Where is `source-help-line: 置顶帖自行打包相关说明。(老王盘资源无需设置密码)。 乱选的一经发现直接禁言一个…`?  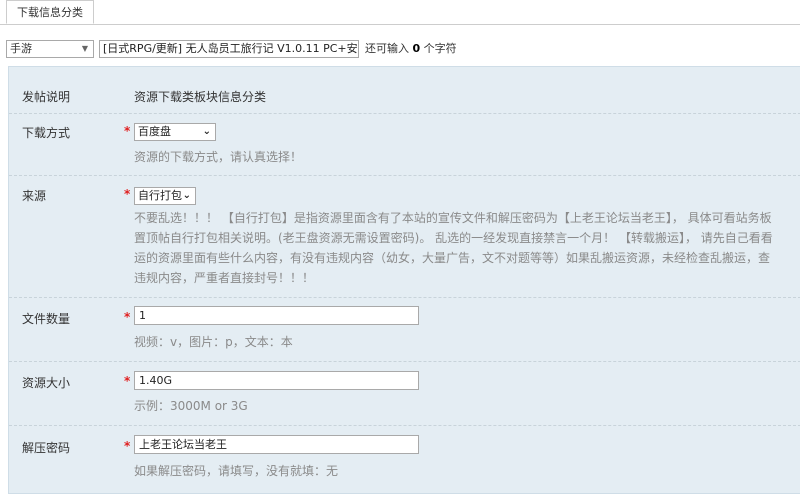 source-help-line: 置顶帖自行打包相关说明。(老王盘资源无需设置密码)。 乱选的一经发现直接禁言一个… is located at coordinates (453, 238).